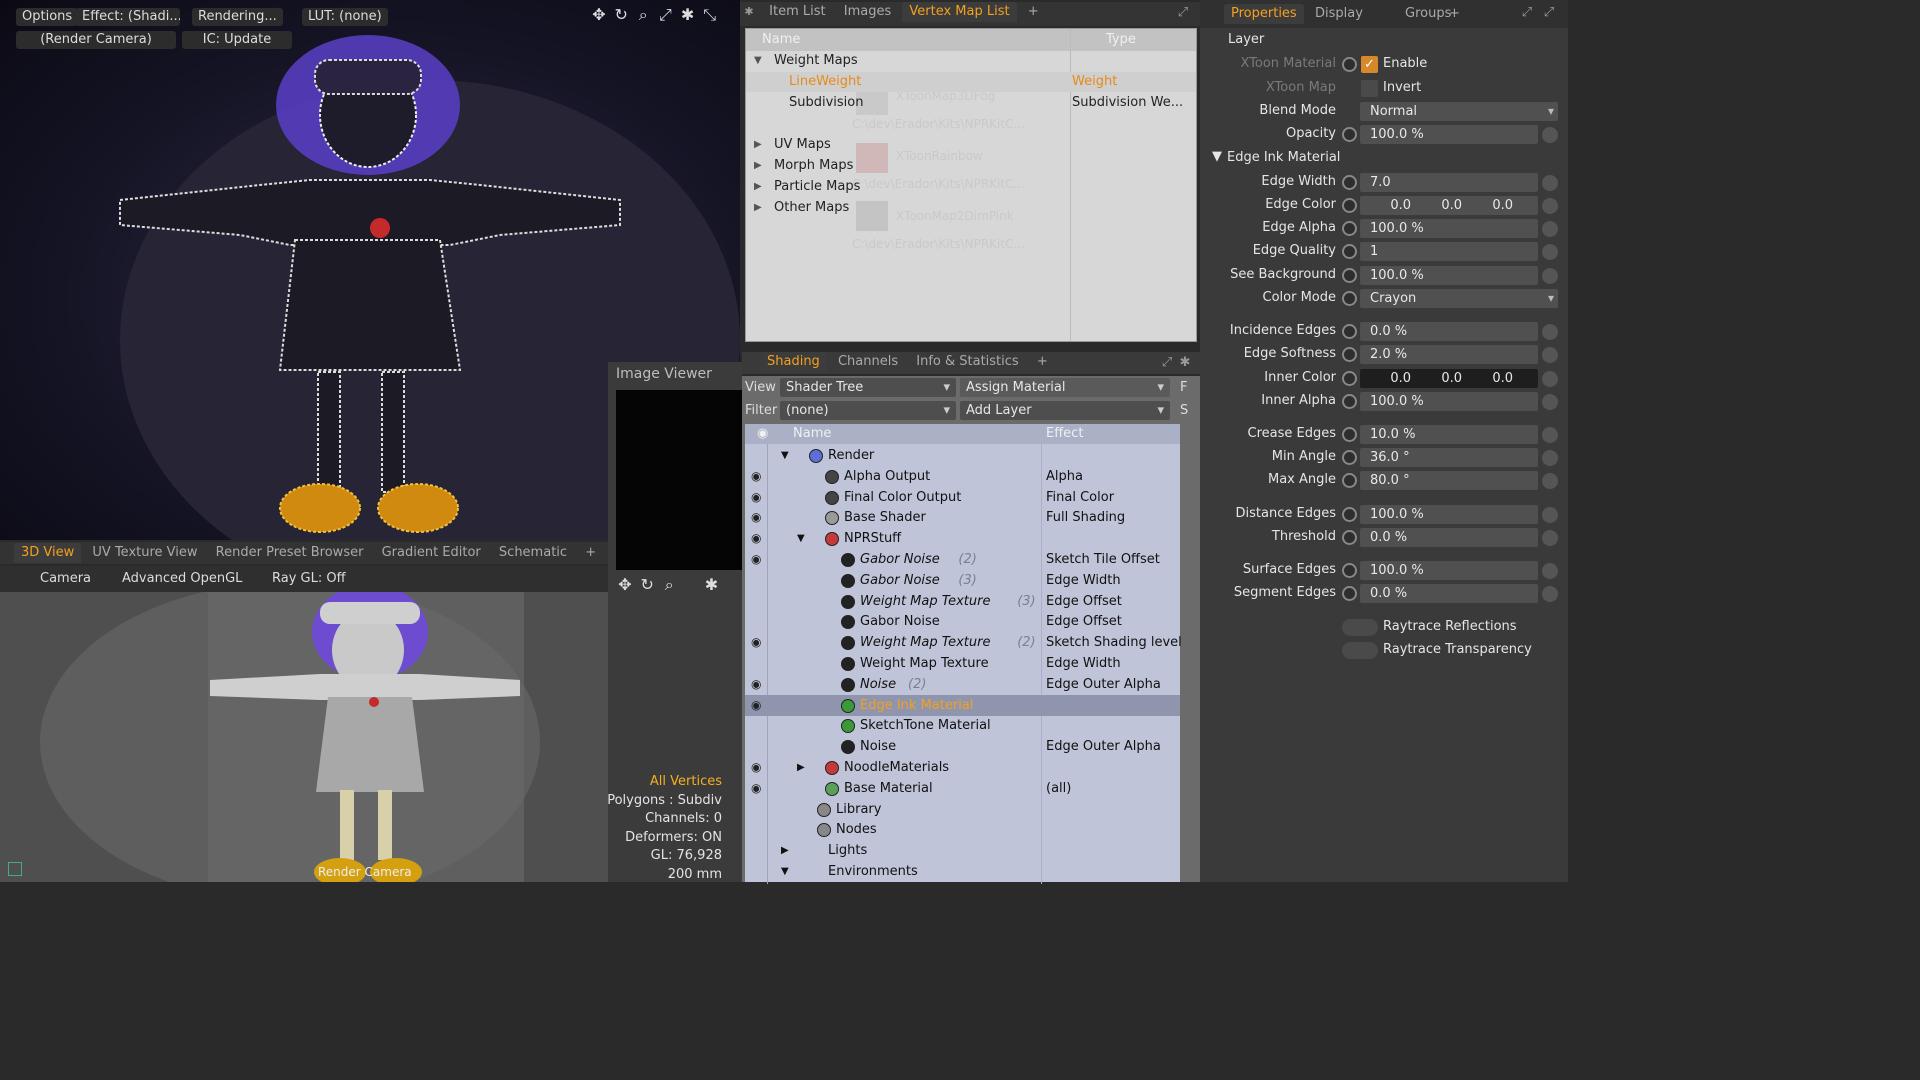 The height and width of the screenshot is (1080, 1920). What do you see at coordinates (1449, 354) in the screenshot?
I see `property-field: 2.0 %` at bounding box center [1449, 354].